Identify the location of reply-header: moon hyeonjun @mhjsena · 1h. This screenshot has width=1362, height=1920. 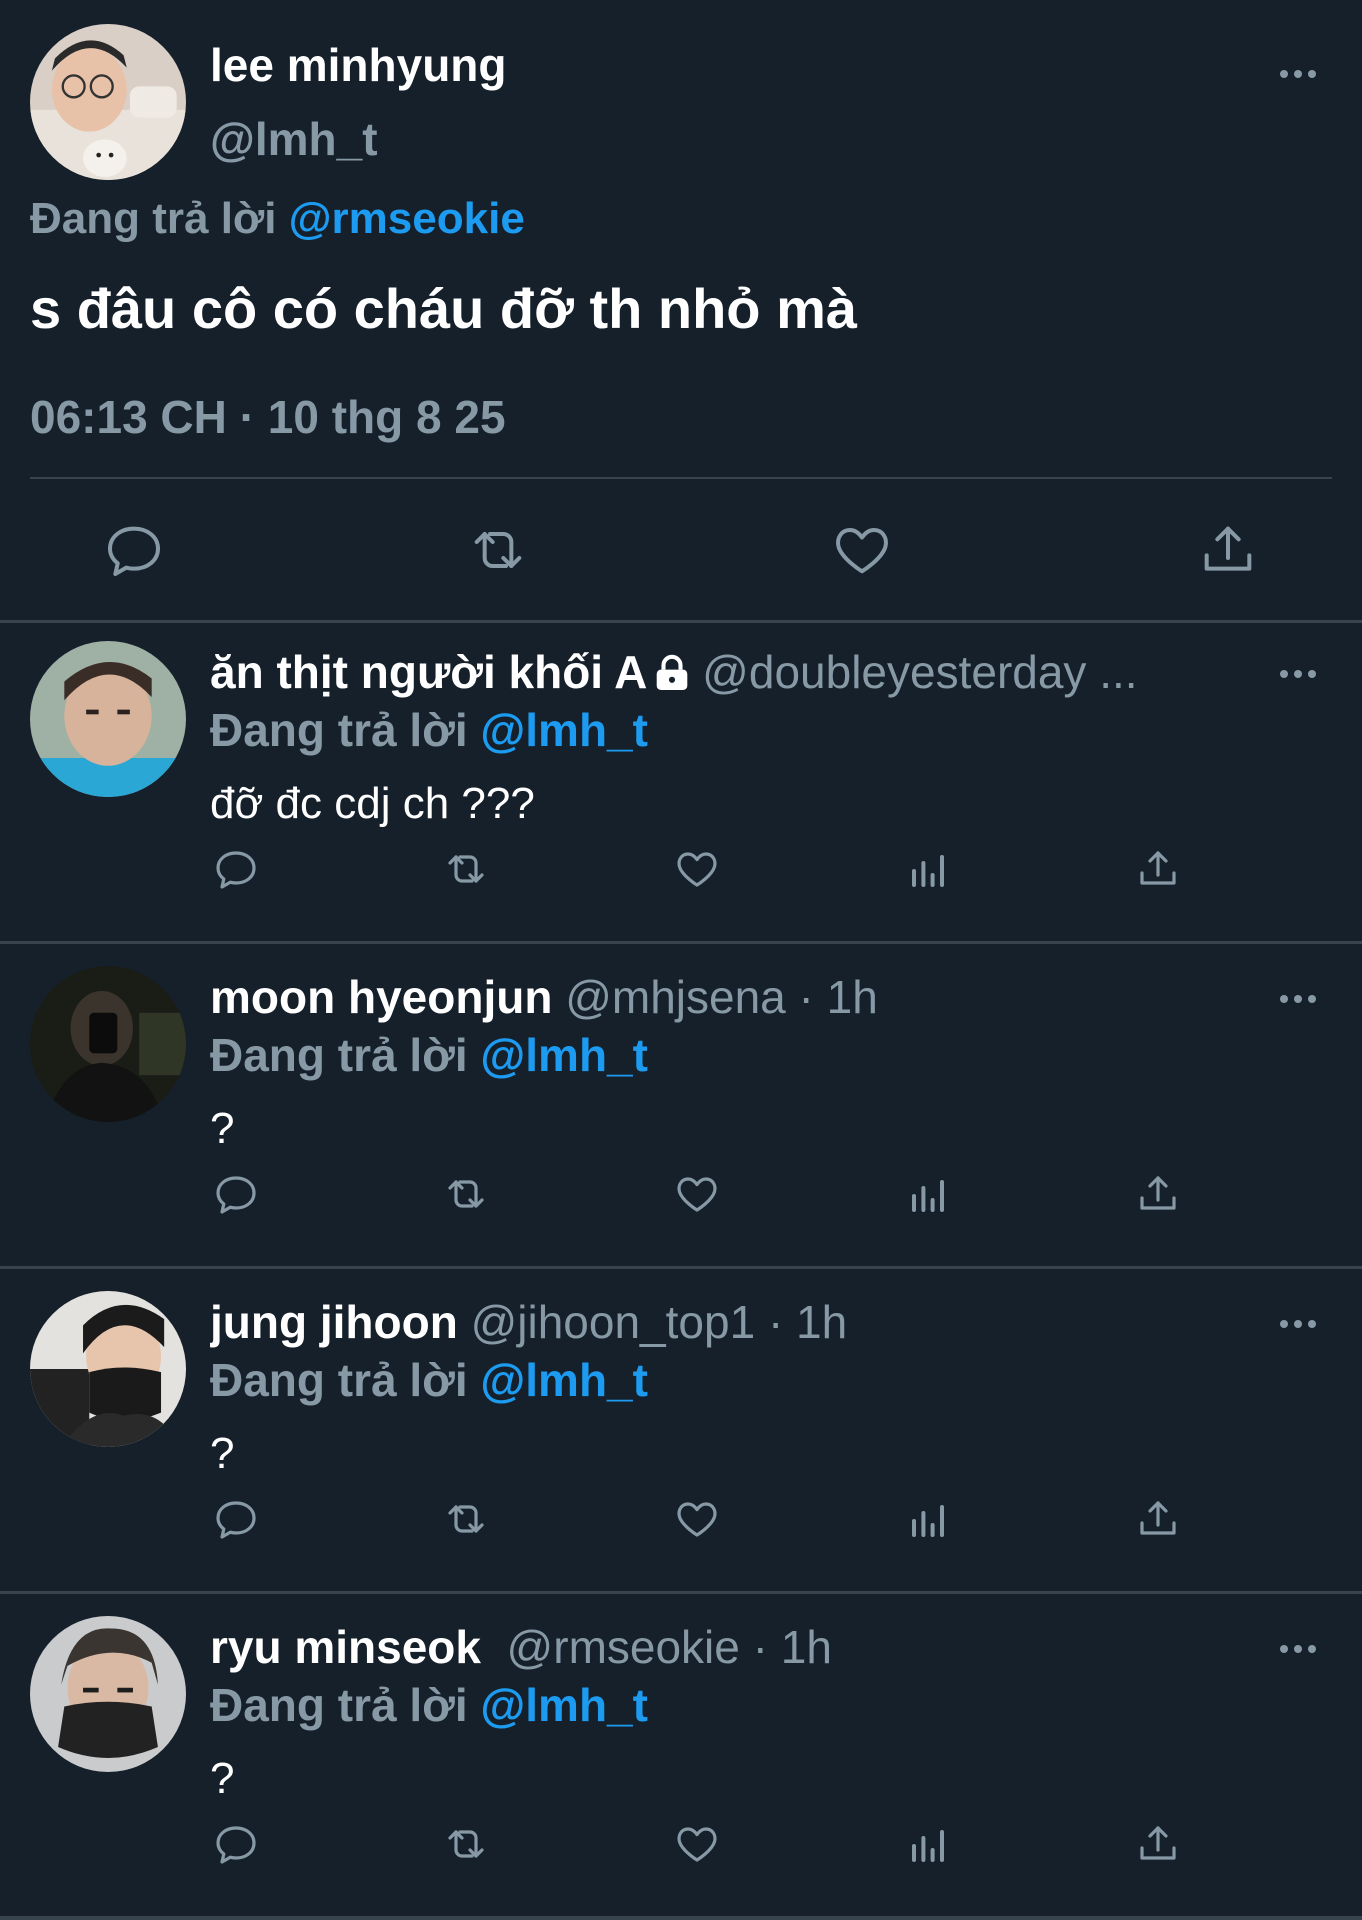
(735, 997).